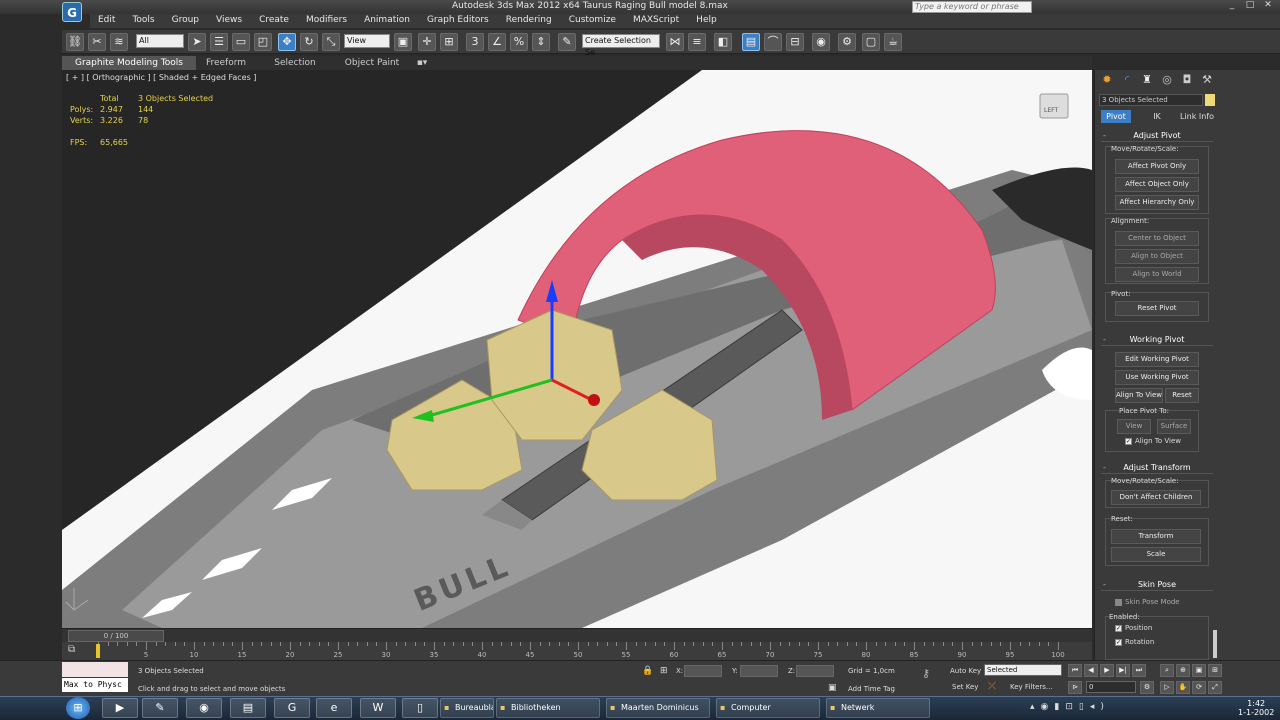 The image size is (1280, 720). I want to click on select-and-scale-icon: ⤡, so click(331, 42).